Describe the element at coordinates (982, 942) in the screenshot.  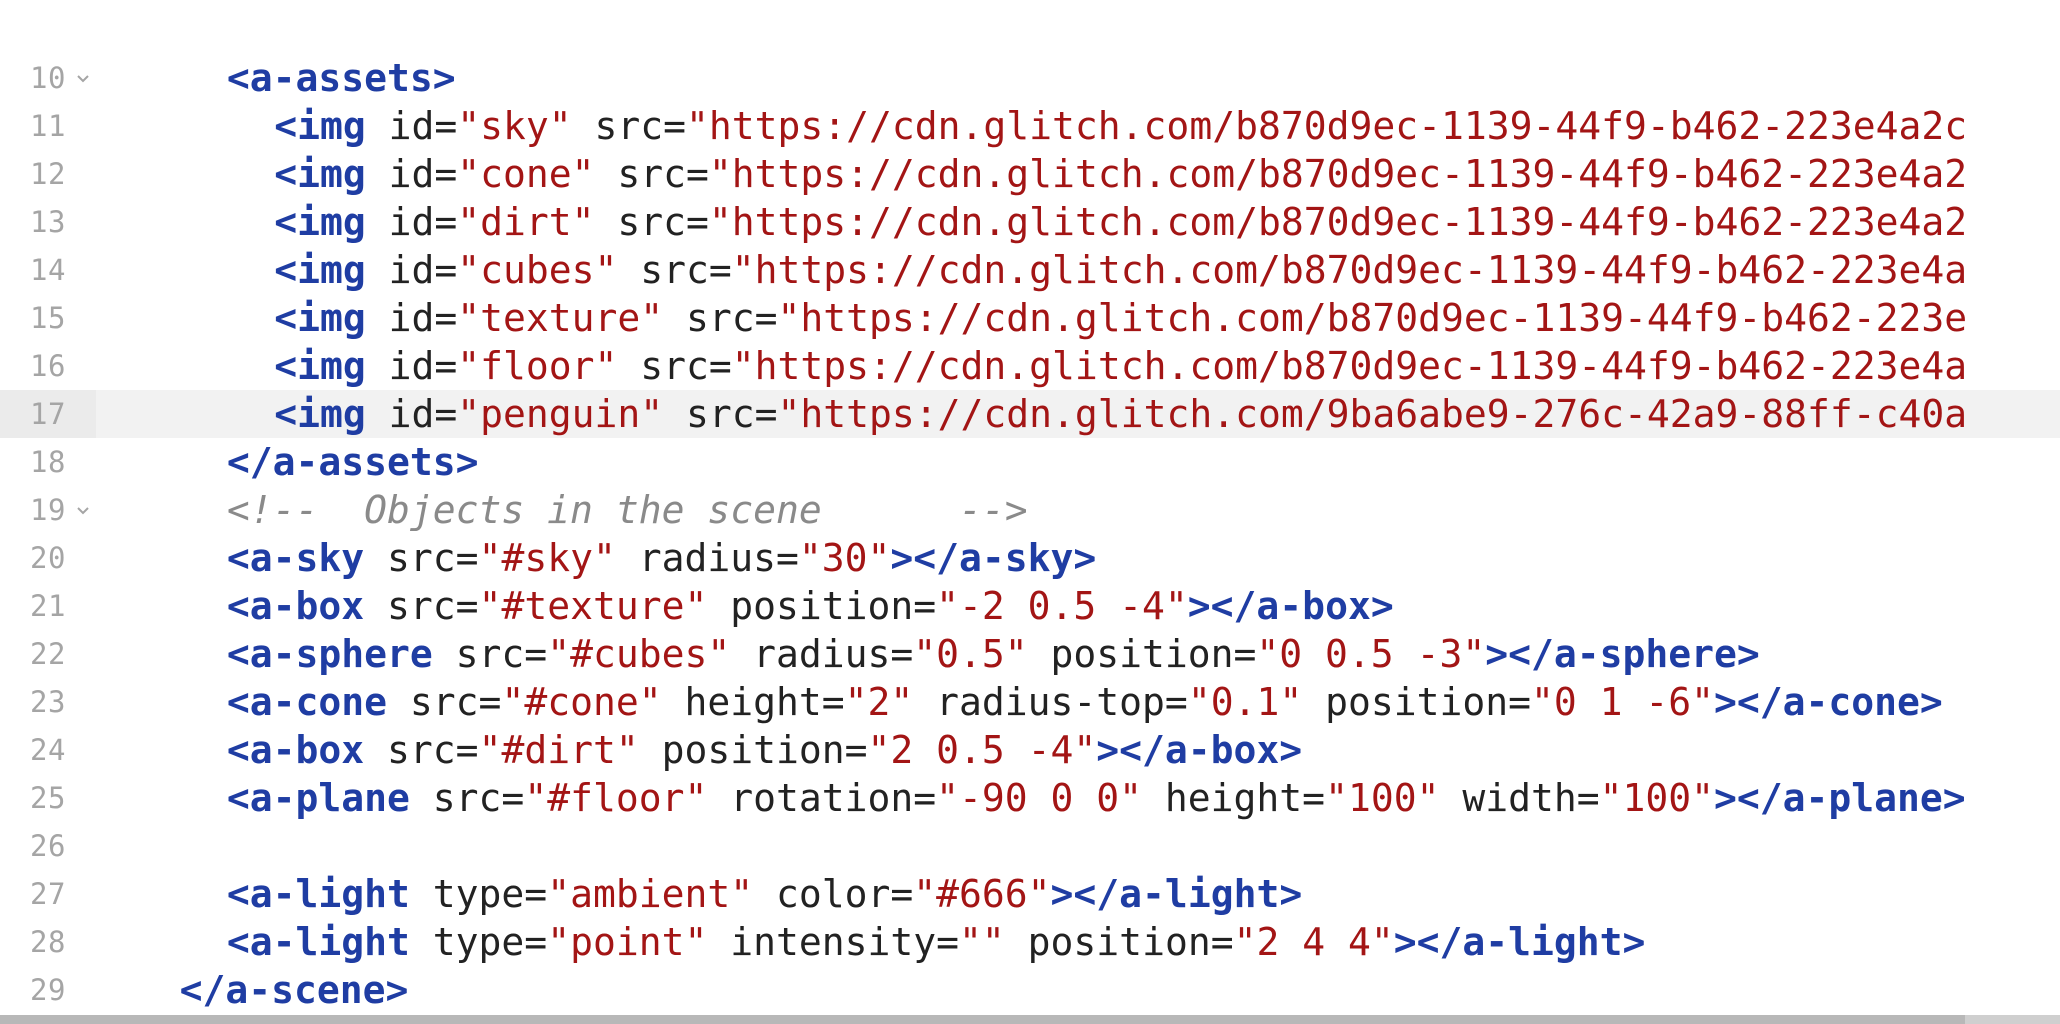
I see `code-token-string: ""` at that location.